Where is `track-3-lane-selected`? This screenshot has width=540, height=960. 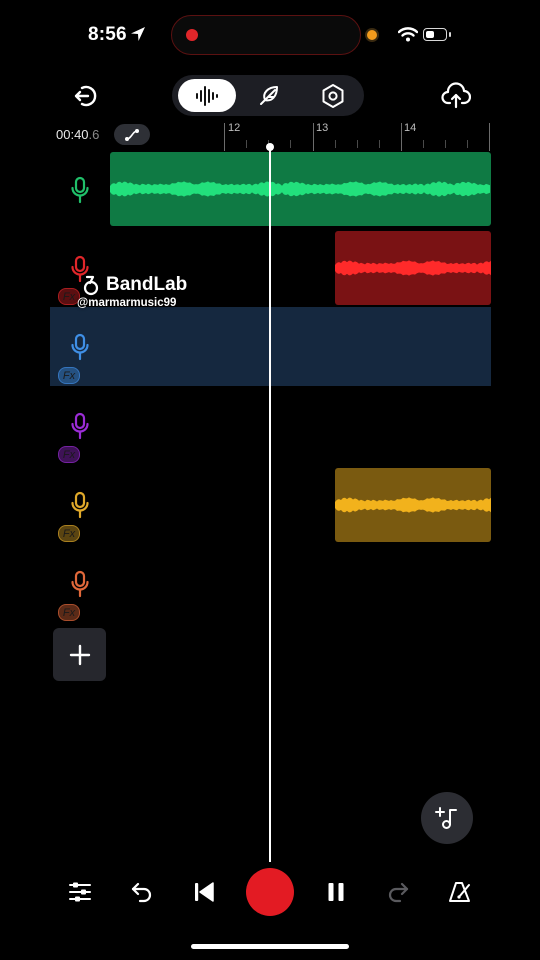
track-3-lane-selected is located at coordinates (270, 346).